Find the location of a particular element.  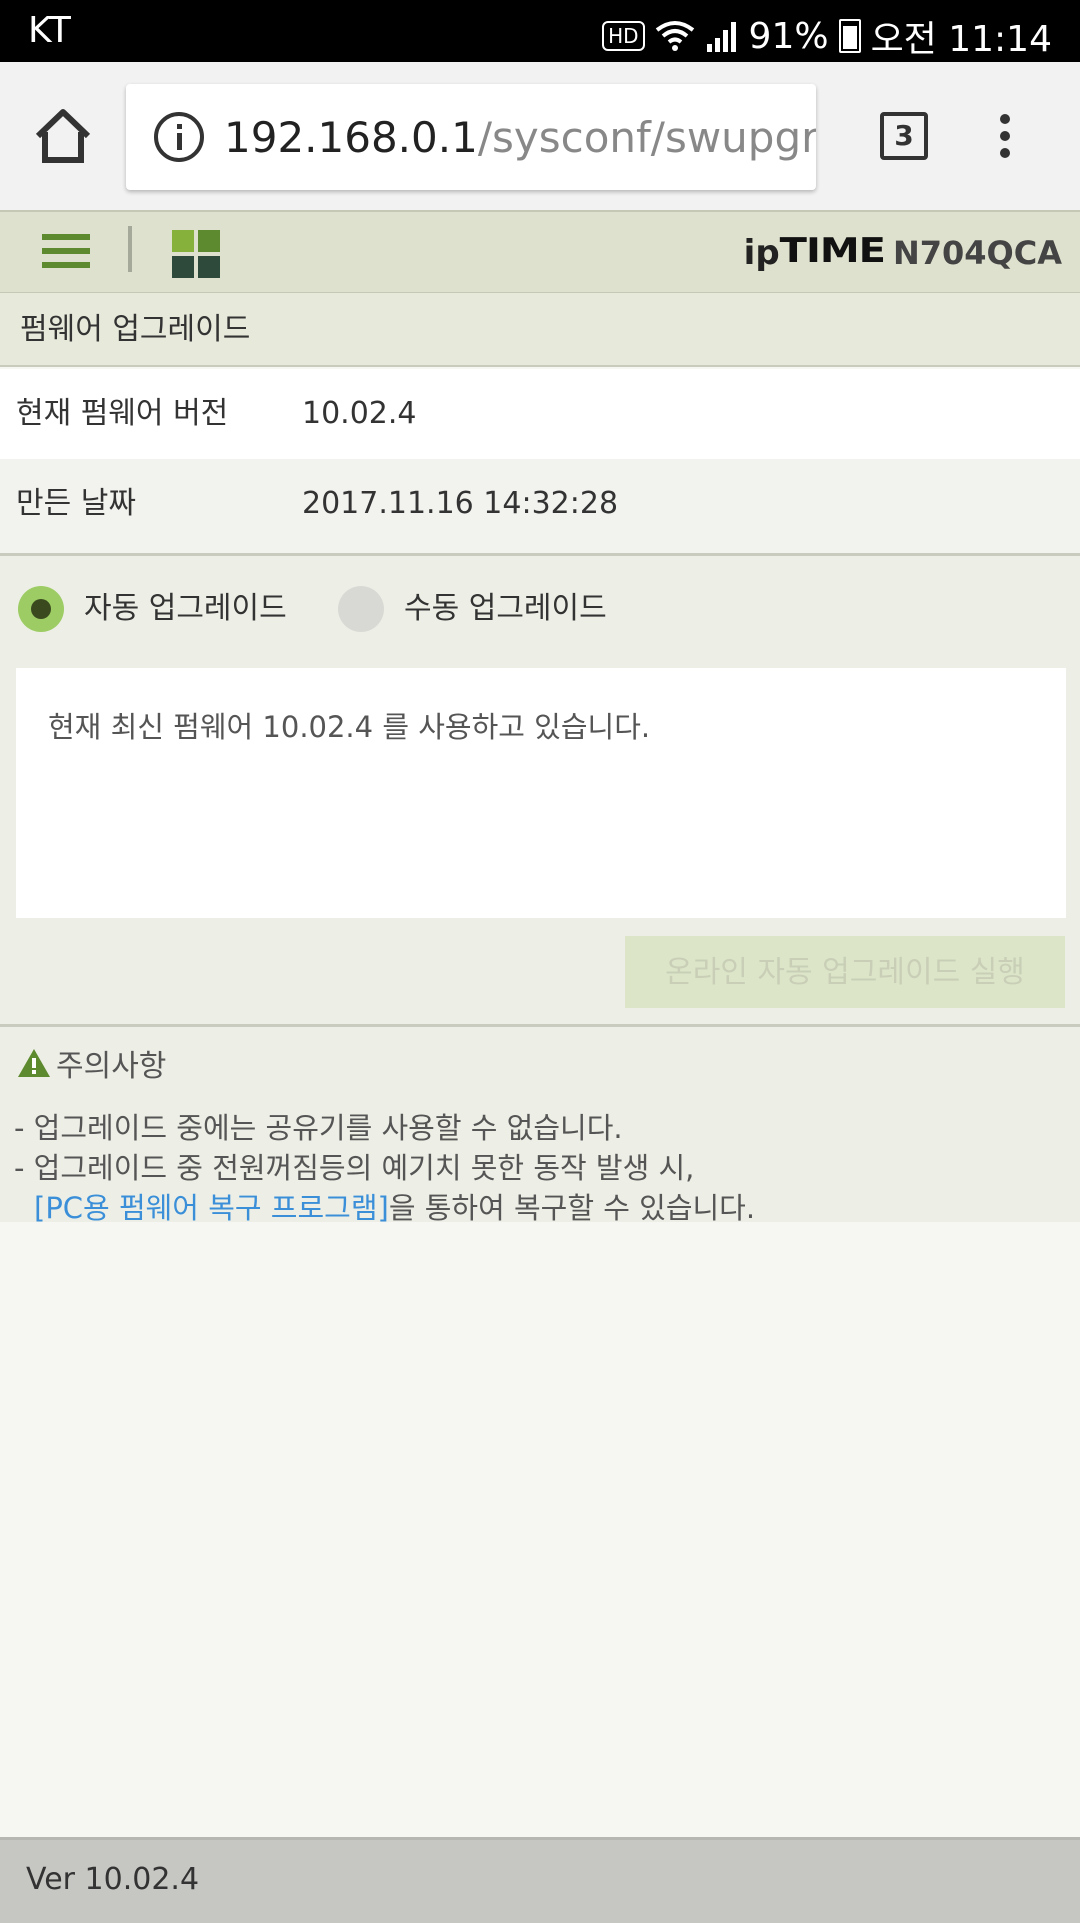

model-name: N704QCA is located at coordinates (977, 253).